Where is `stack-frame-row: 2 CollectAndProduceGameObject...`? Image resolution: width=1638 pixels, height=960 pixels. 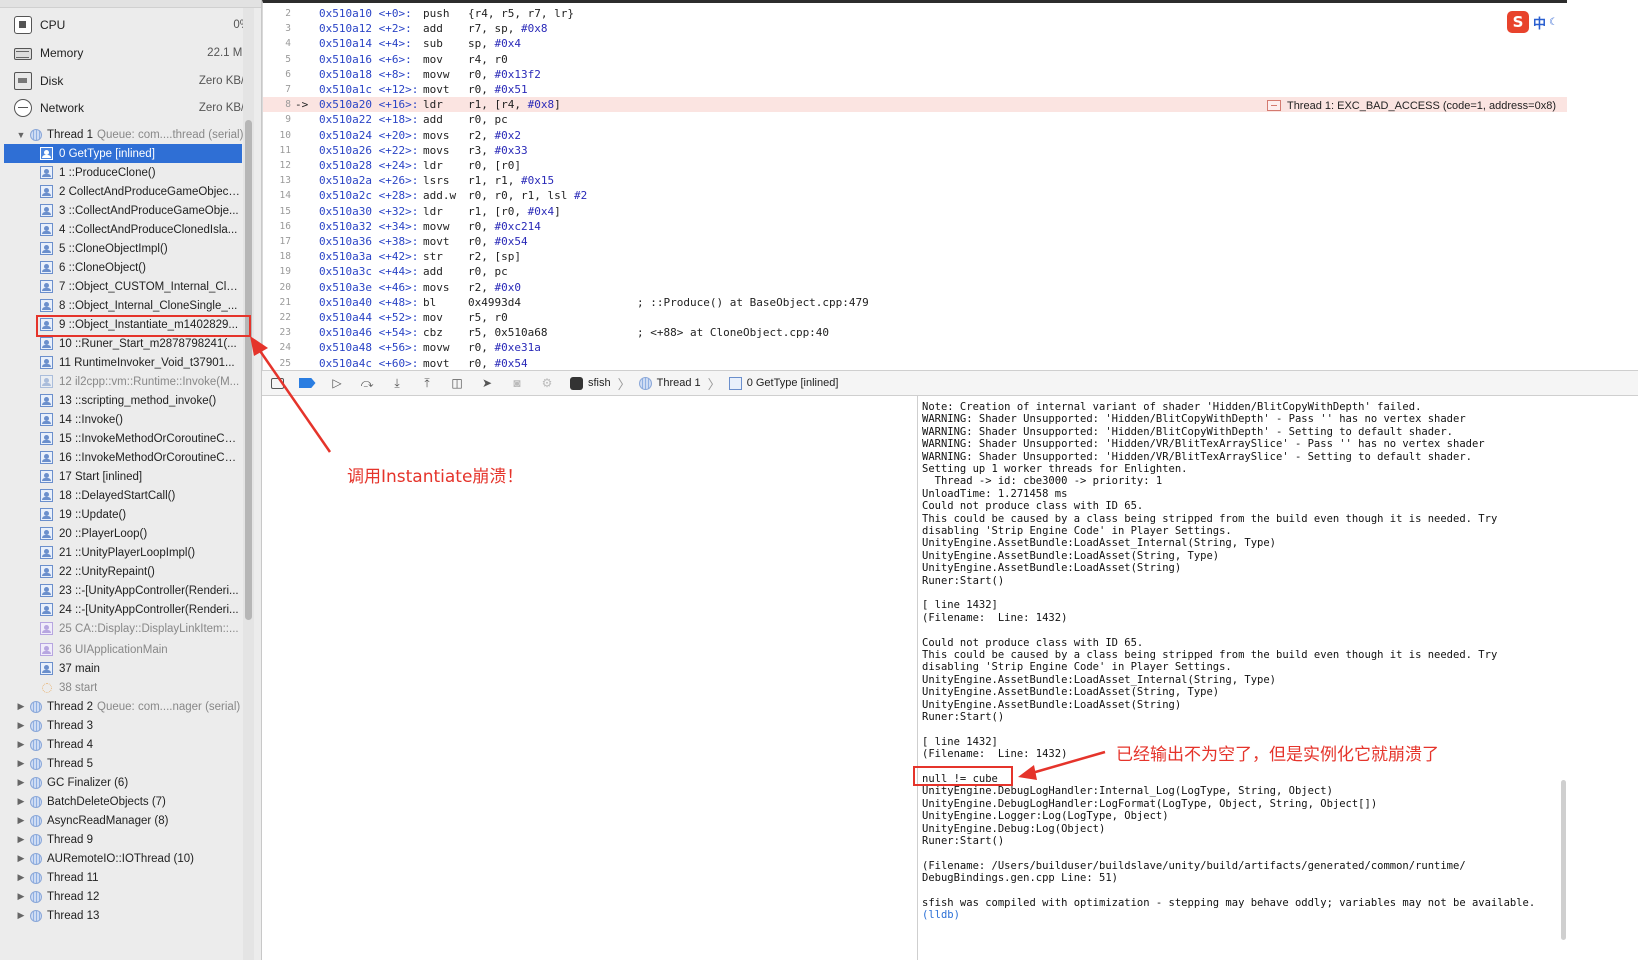
stack-frame-row: 2 CollectAndProduceGameObject... is located at coordinates (140, 191).